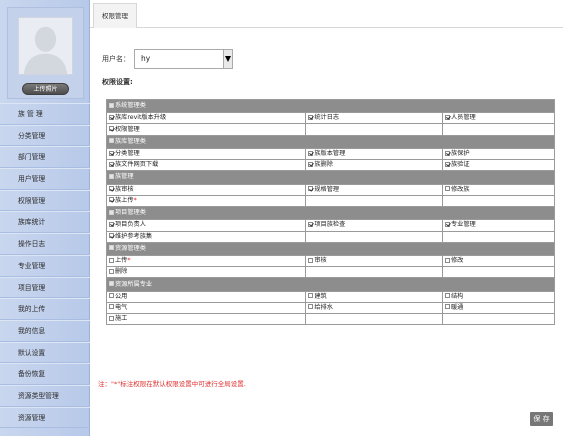 This screenshot has width=563, height=436. Describe the element at coordinates (374, 308) in the screenshot. I see `permission-cell: 给排水` at that location.